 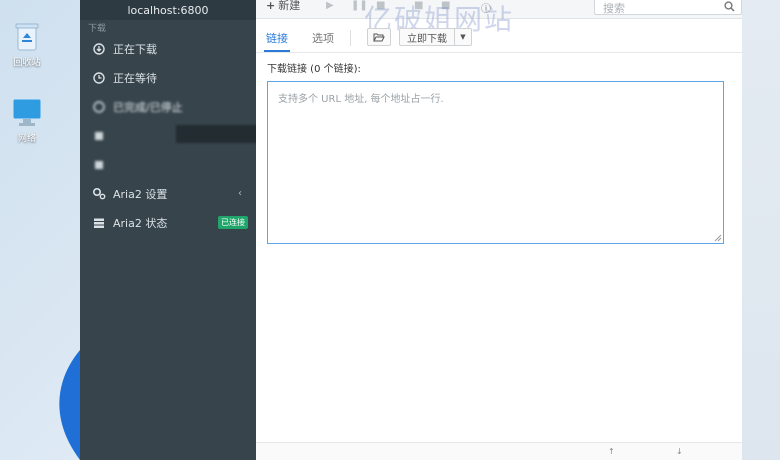 I want to click on new-task-button: + 新建, so click(x=283, y=6).